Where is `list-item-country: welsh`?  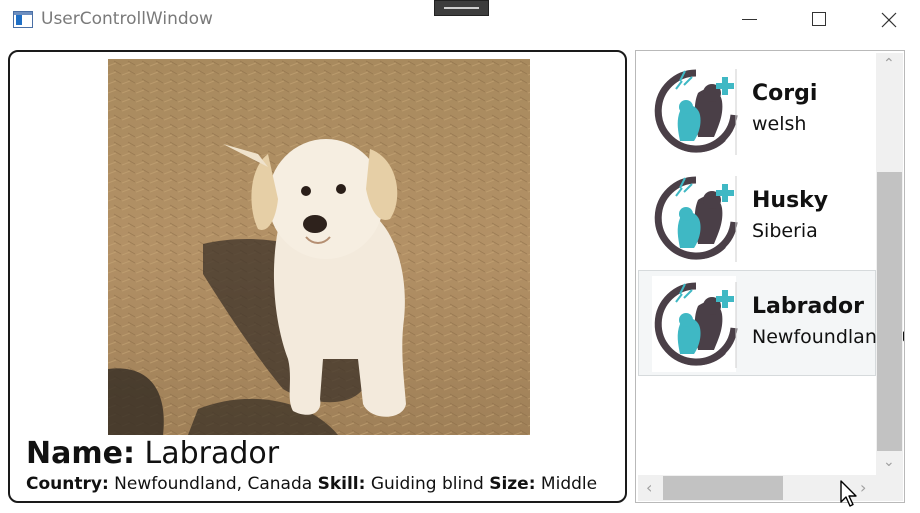
list-item-country: welsh is located at coordinates (779, 124).